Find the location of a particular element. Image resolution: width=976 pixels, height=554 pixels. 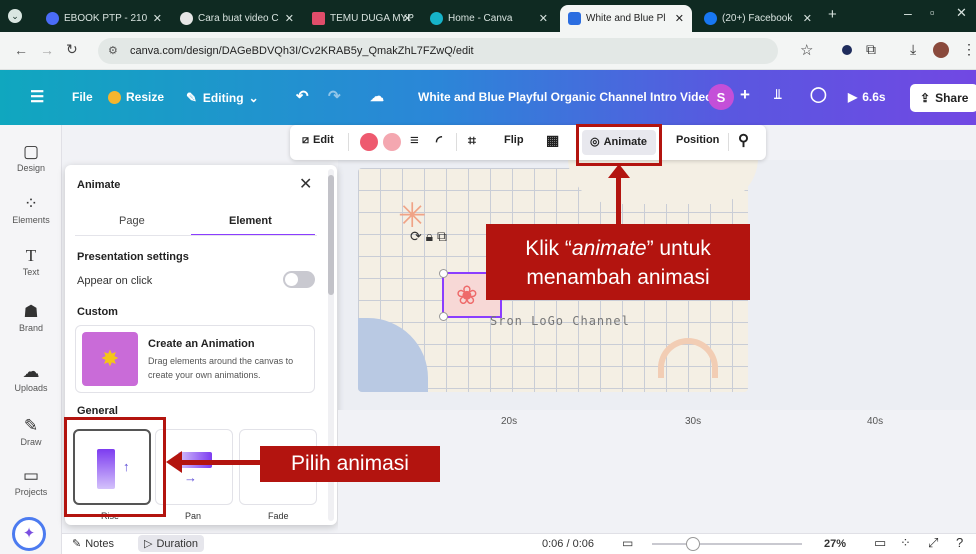

editing-mode-button: ✎ Editing ⌄ is located at coordinates (222, 98).